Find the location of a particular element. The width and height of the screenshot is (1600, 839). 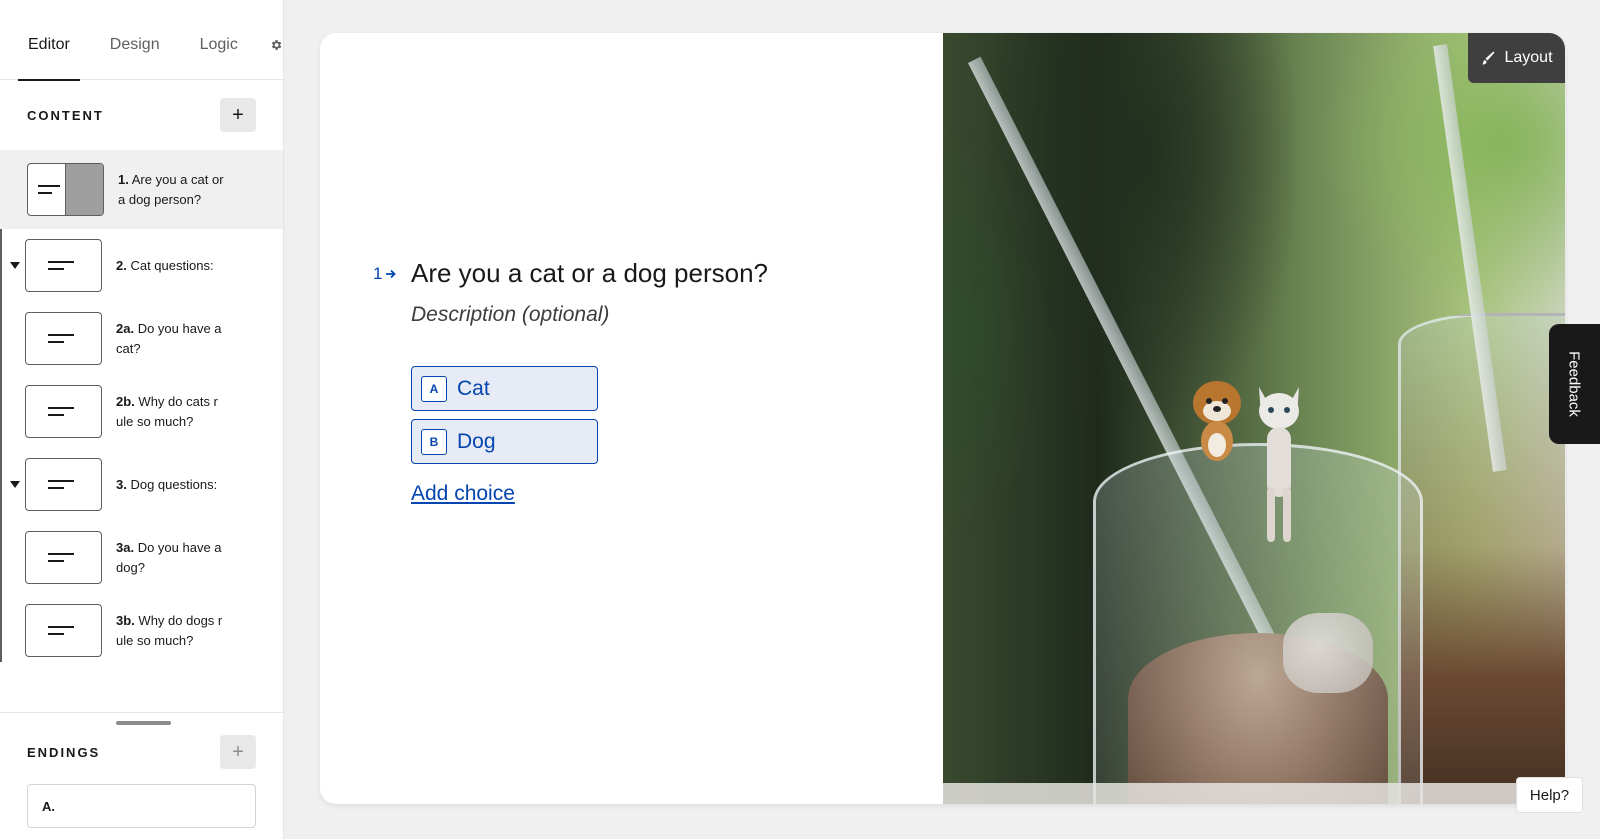

question-number: 1 is located at coordinates (385, 274).